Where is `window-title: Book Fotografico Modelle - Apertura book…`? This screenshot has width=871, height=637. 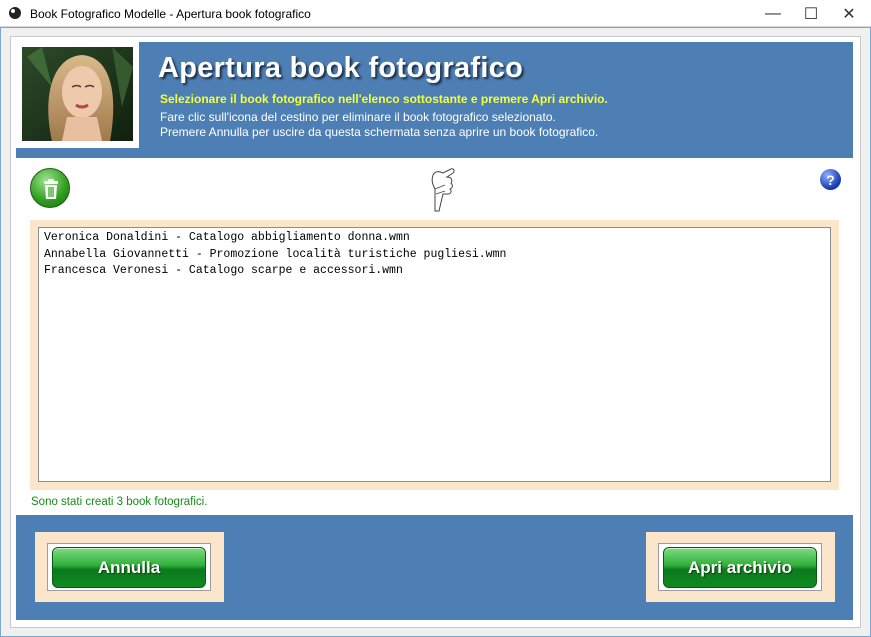 window-title: Book Fotografico Modelle - Apertura book… is located at coordinates (170, 14).